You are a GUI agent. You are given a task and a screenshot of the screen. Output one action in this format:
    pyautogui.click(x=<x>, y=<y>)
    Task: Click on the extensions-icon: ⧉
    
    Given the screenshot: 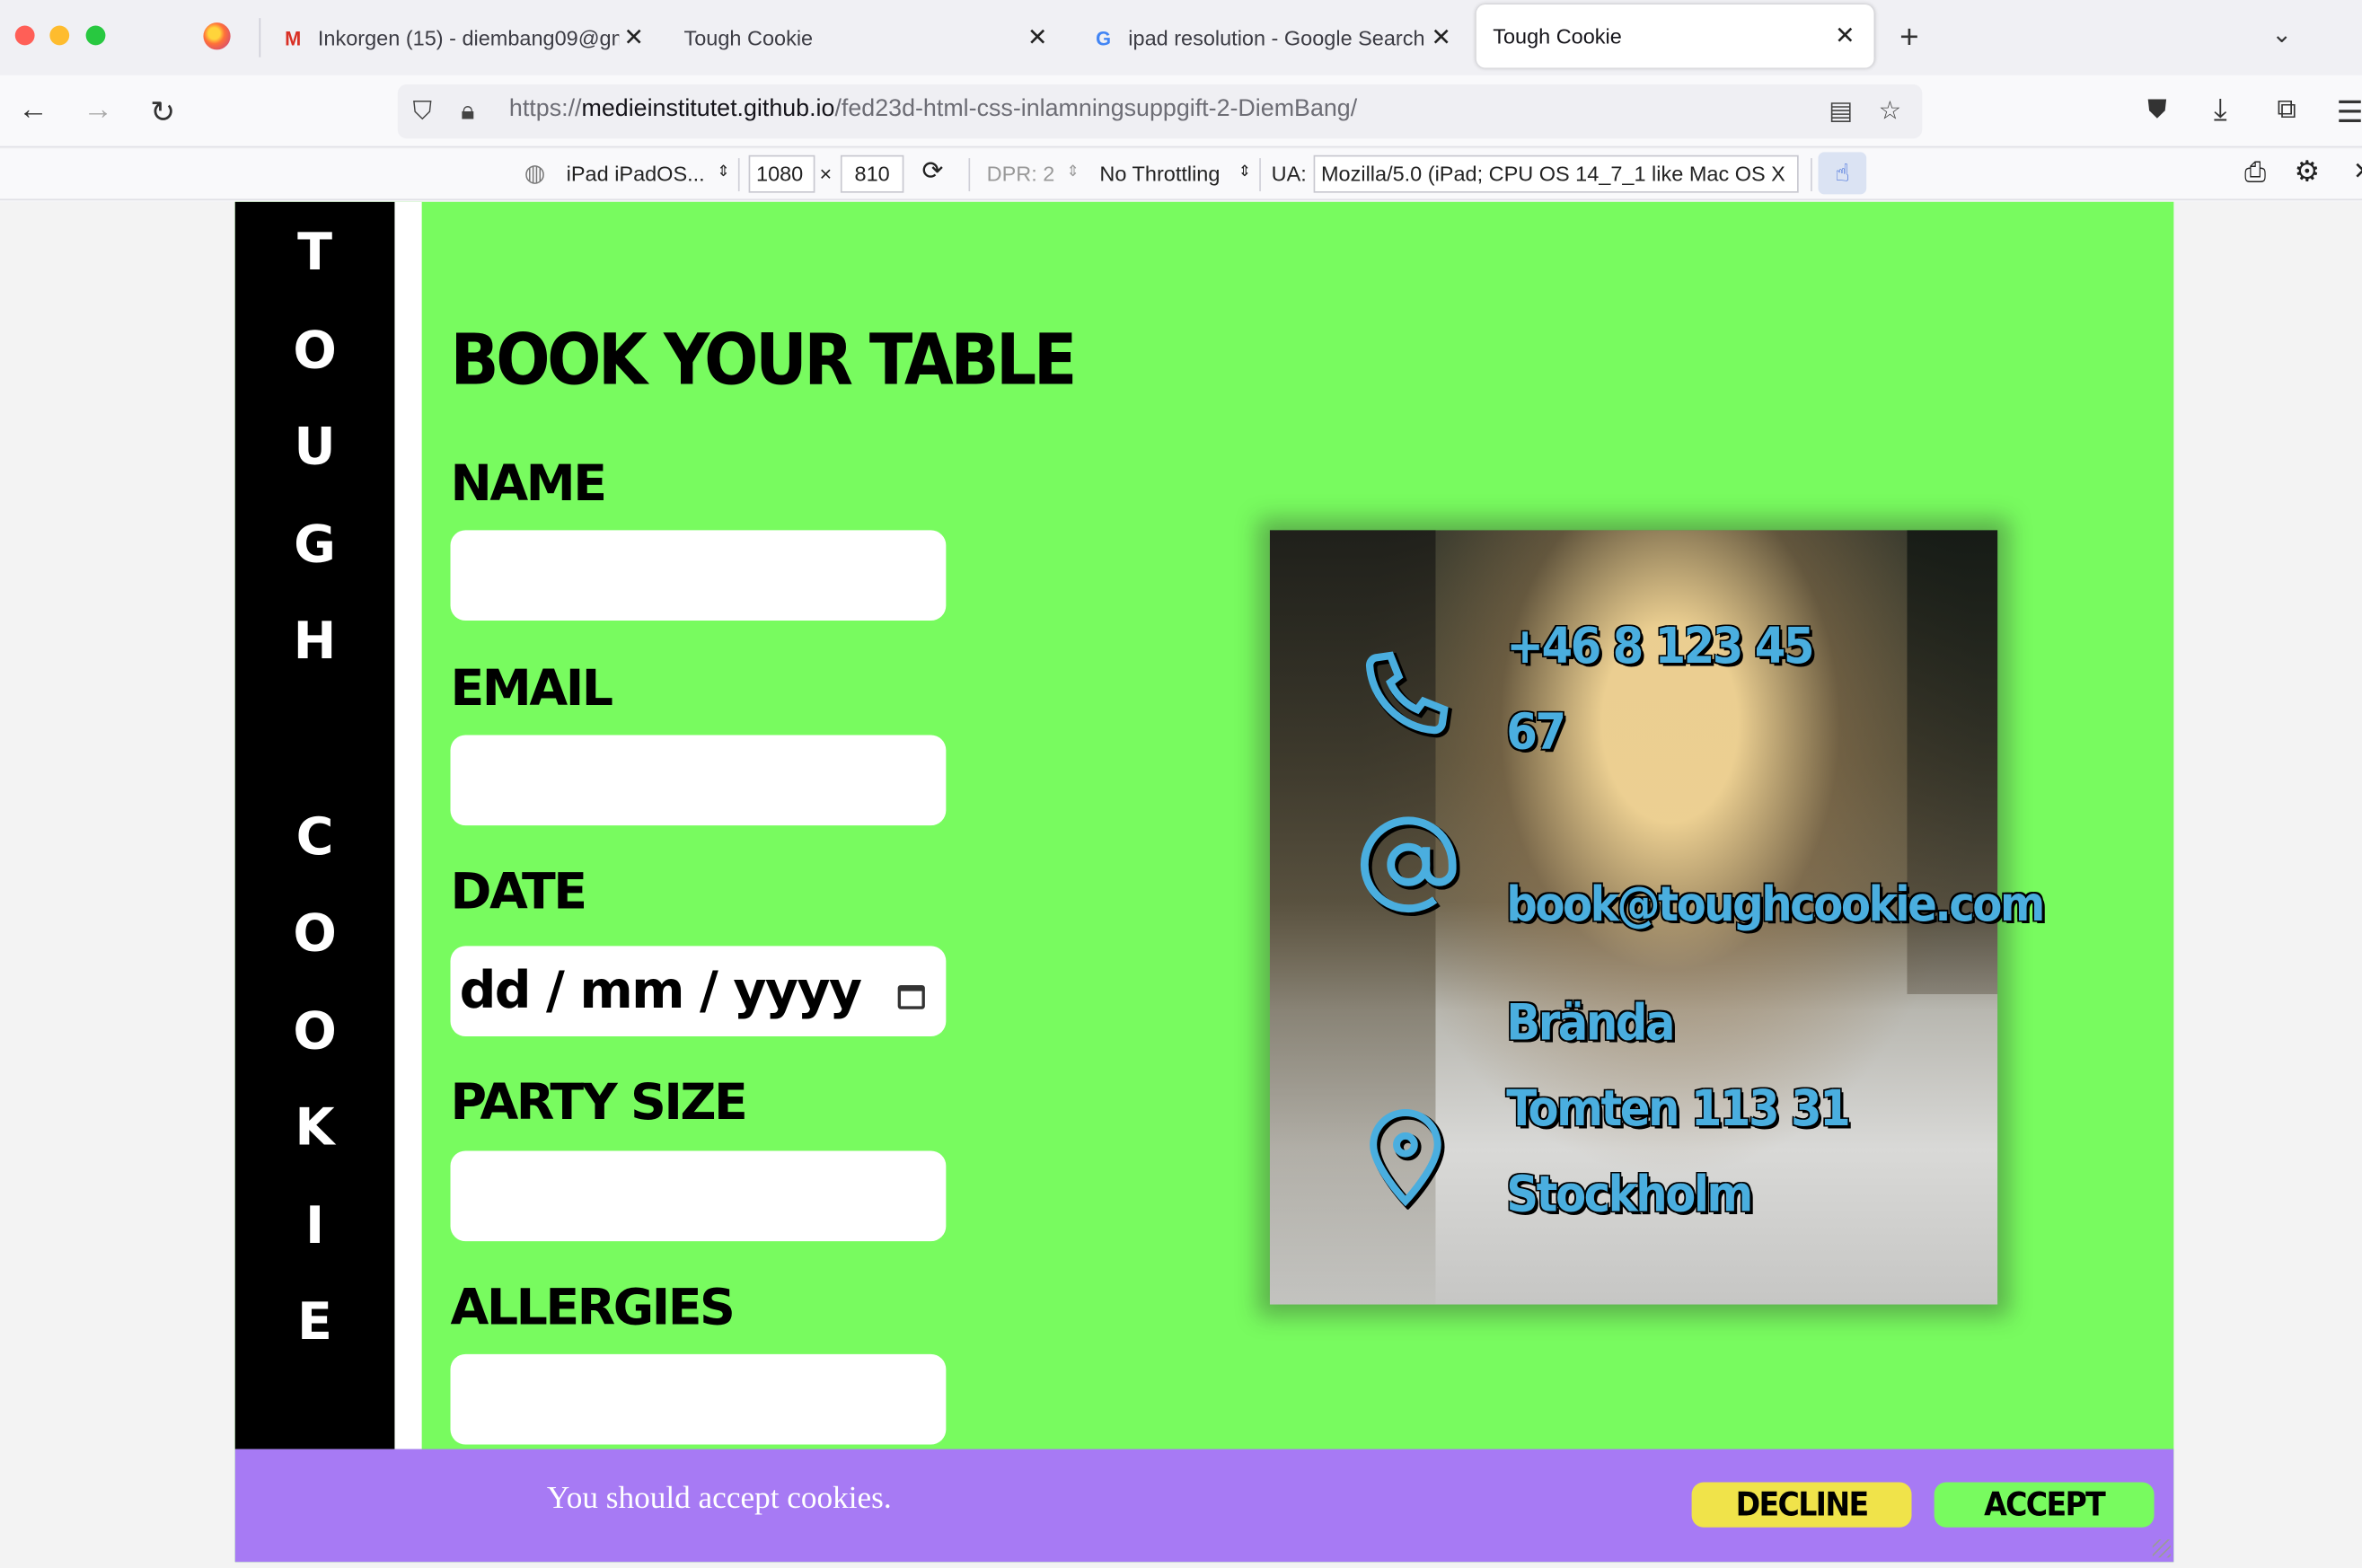 What is the action you would take?
    pyautogui.click(x=2287, y=109)
    